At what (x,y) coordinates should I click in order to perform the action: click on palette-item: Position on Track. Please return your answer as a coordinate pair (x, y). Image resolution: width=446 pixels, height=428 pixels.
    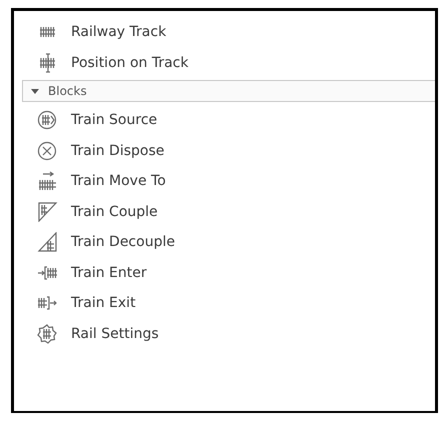
    Looking at the image, I should click on (129, 62).